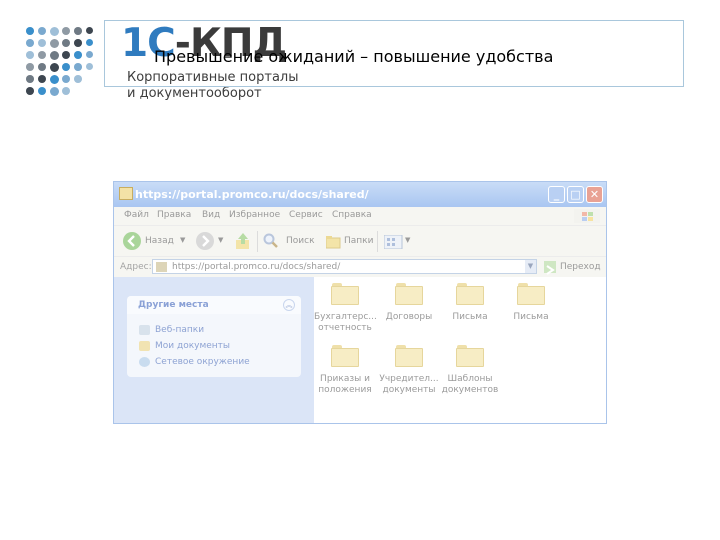 This screenshot has width=720, height=540. I want to click on close-button: ✕, so click(594, 194).